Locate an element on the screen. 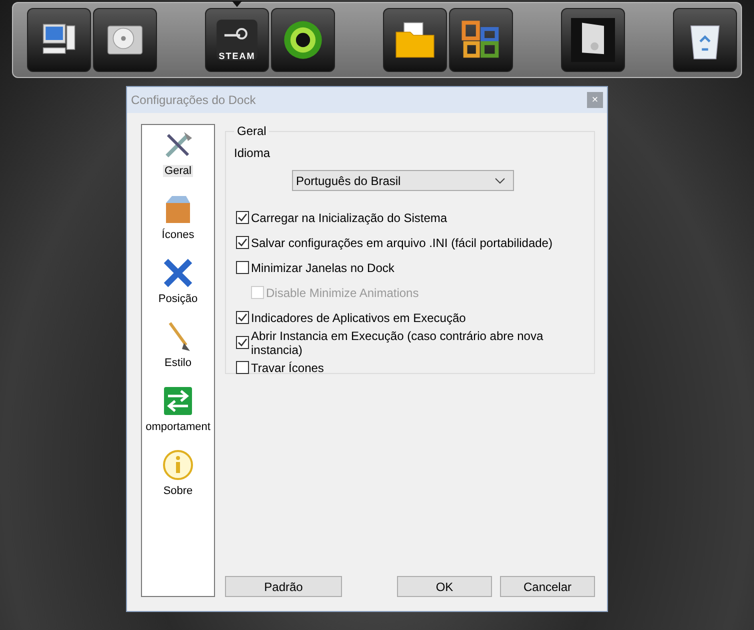  sidebar-item: Sobre is located at coordinates (178, 491).